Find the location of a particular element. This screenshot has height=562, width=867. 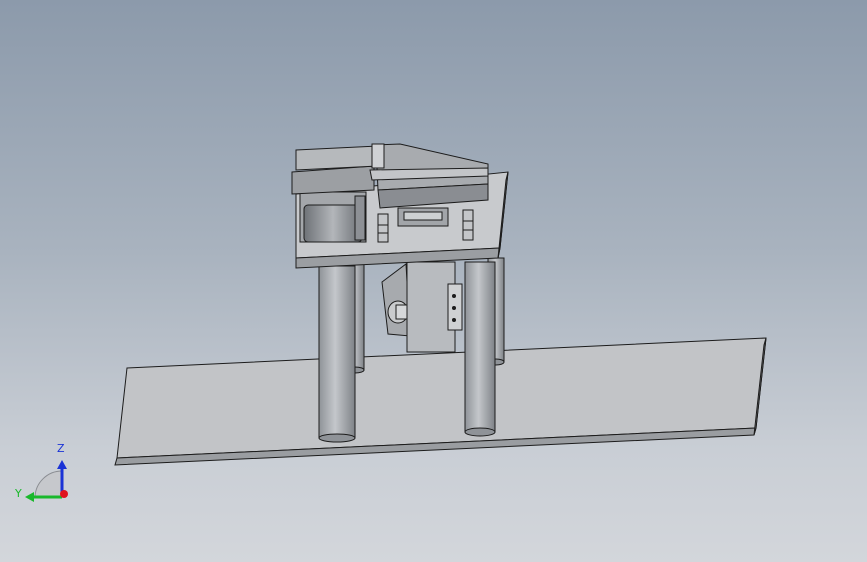

triad-y-label: Y is located at coordinates (18, 493).